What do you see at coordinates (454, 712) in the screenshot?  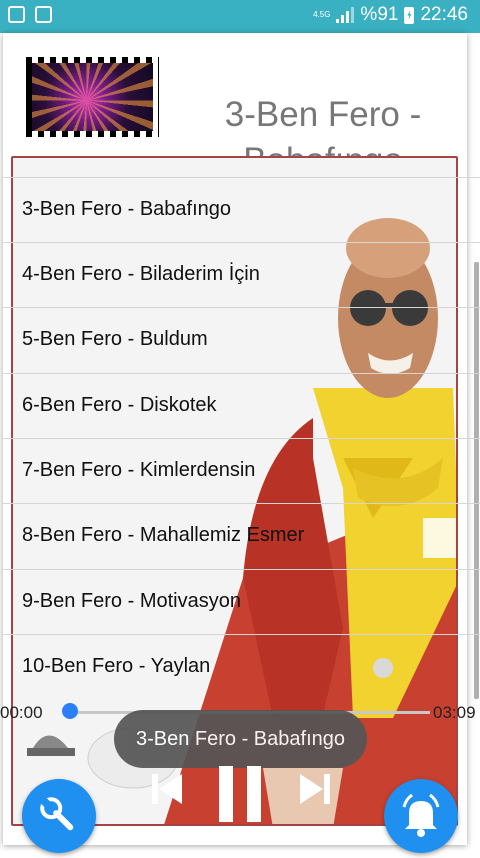 I see `total-duration: 03:09` at bounding box center [454, 712].